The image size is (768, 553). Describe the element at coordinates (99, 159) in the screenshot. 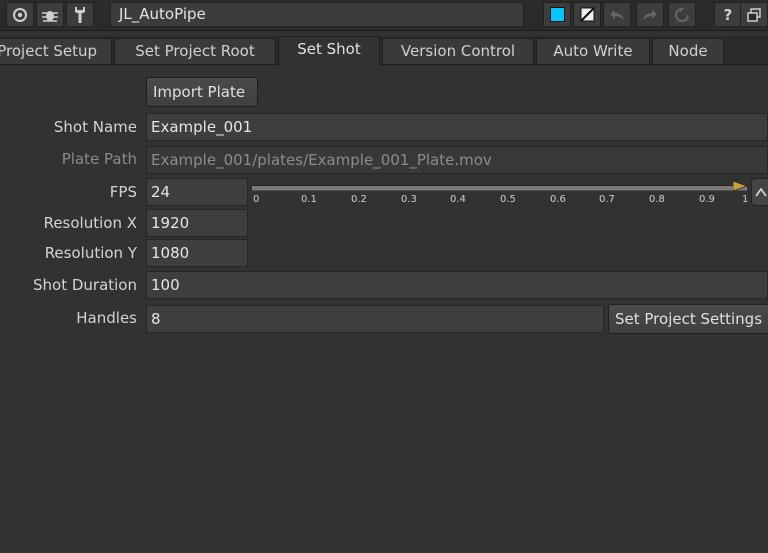

I see `plate-path-label: Plate Path` at that location.